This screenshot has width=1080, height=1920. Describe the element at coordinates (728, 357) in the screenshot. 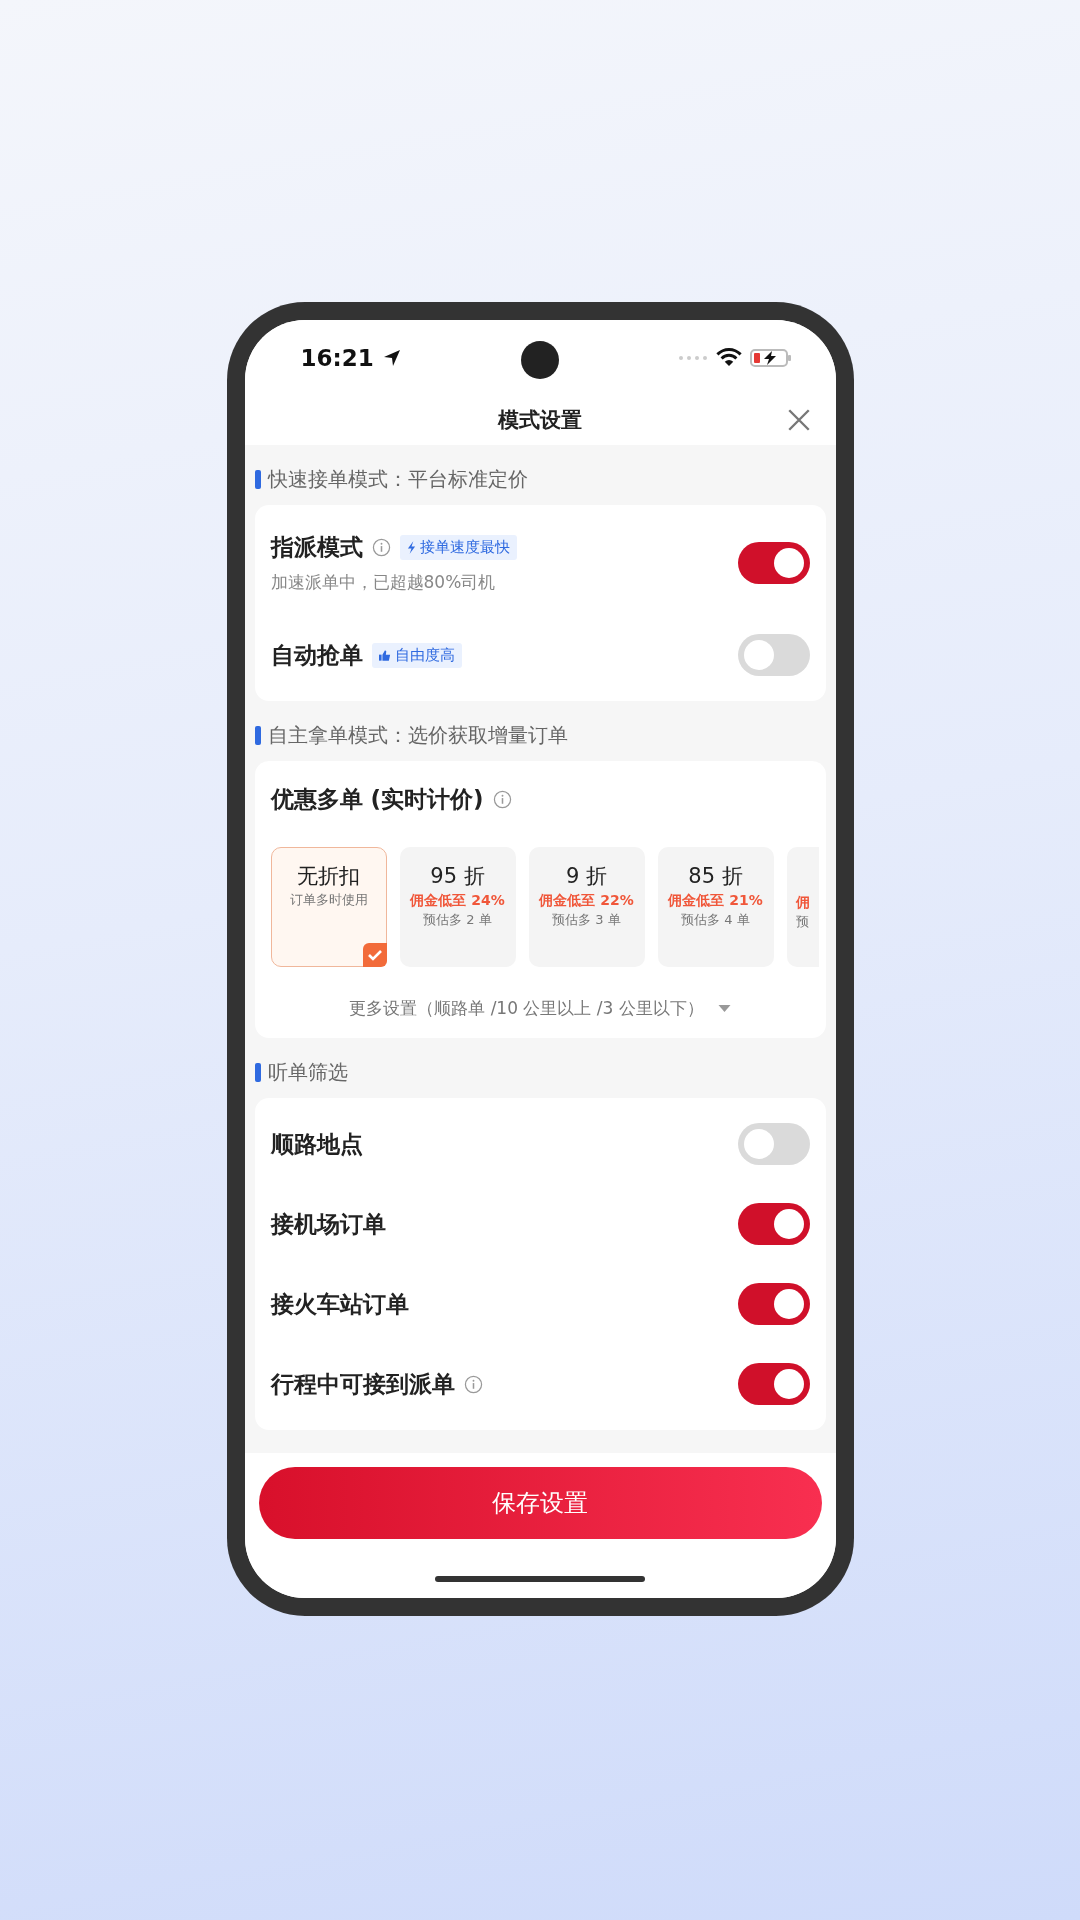

I see `wifi-icon` at that location.